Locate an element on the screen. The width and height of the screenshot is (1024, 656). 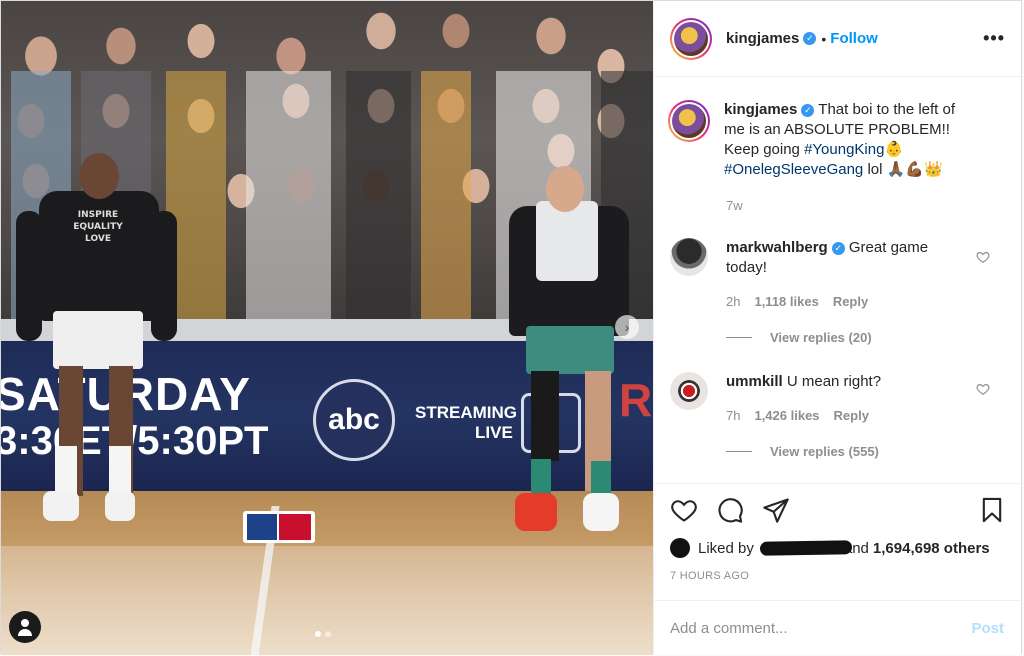
player-right-leg-sleeve is located at coordinates (545, 416).